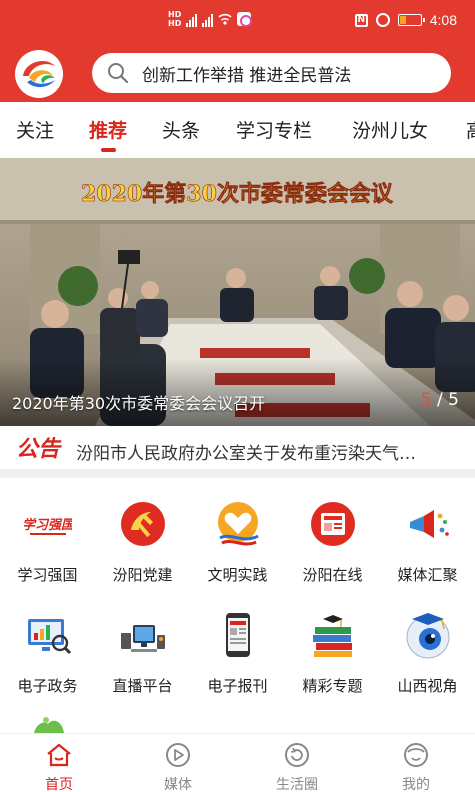 The image size is (475, 792). I want to click on megaphone-icon, so click(429, 524).